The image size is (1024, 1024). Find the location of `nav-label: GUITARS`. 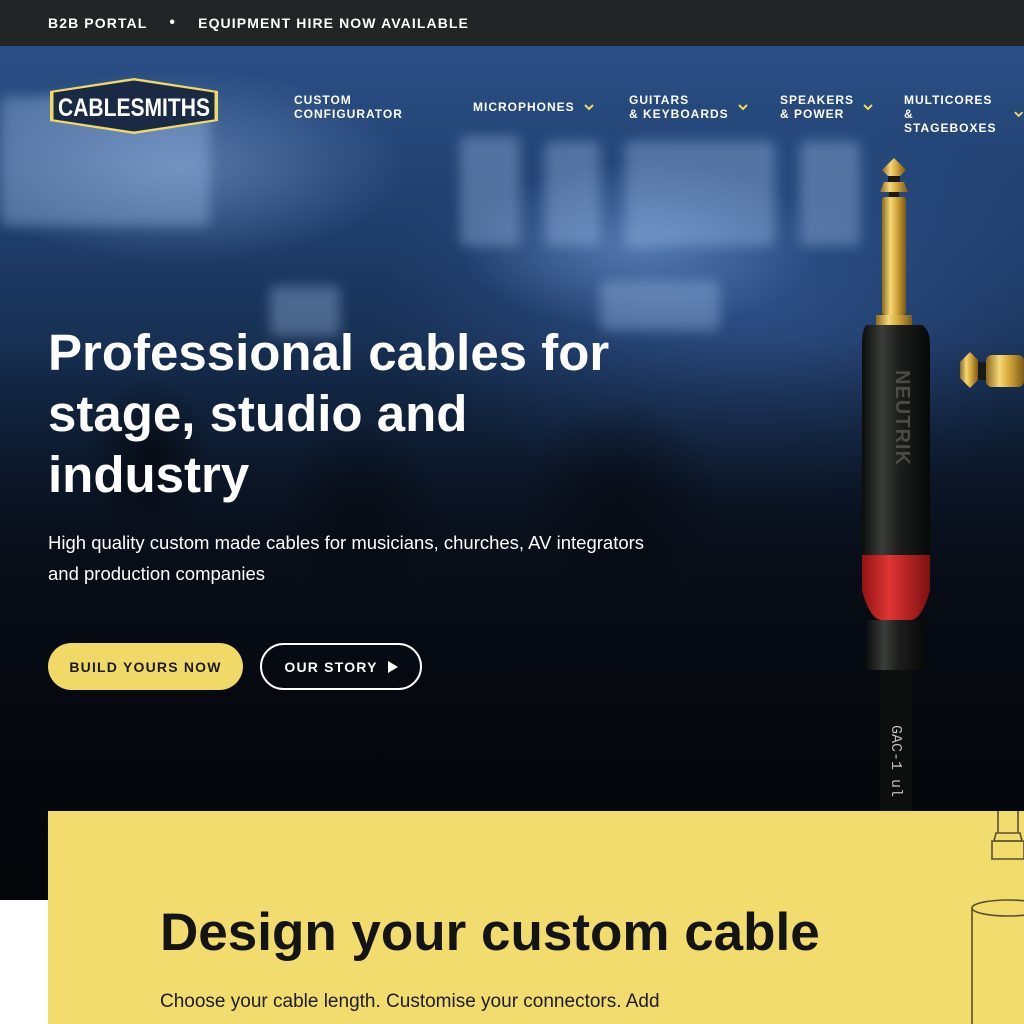

nav-label: GUITARS is located at coordinates (659, 100).